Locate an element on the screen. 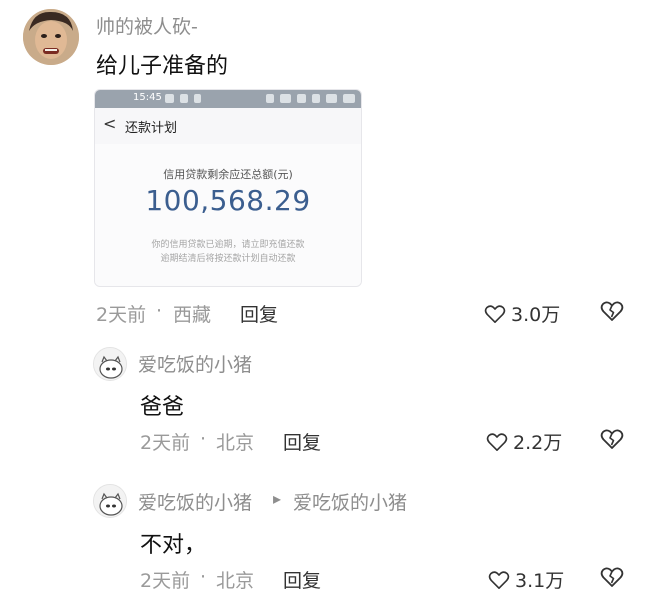 This screenshot has height=602, width=655. like-button: 2.2万 is located at coordinates (524, 441).